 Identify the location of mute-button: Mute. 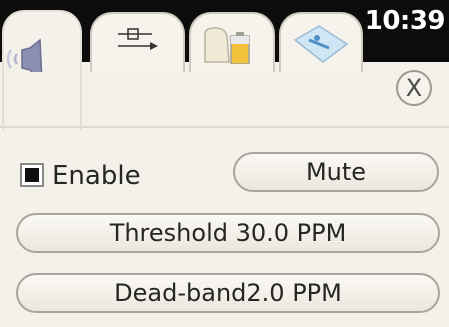
(336, 172).